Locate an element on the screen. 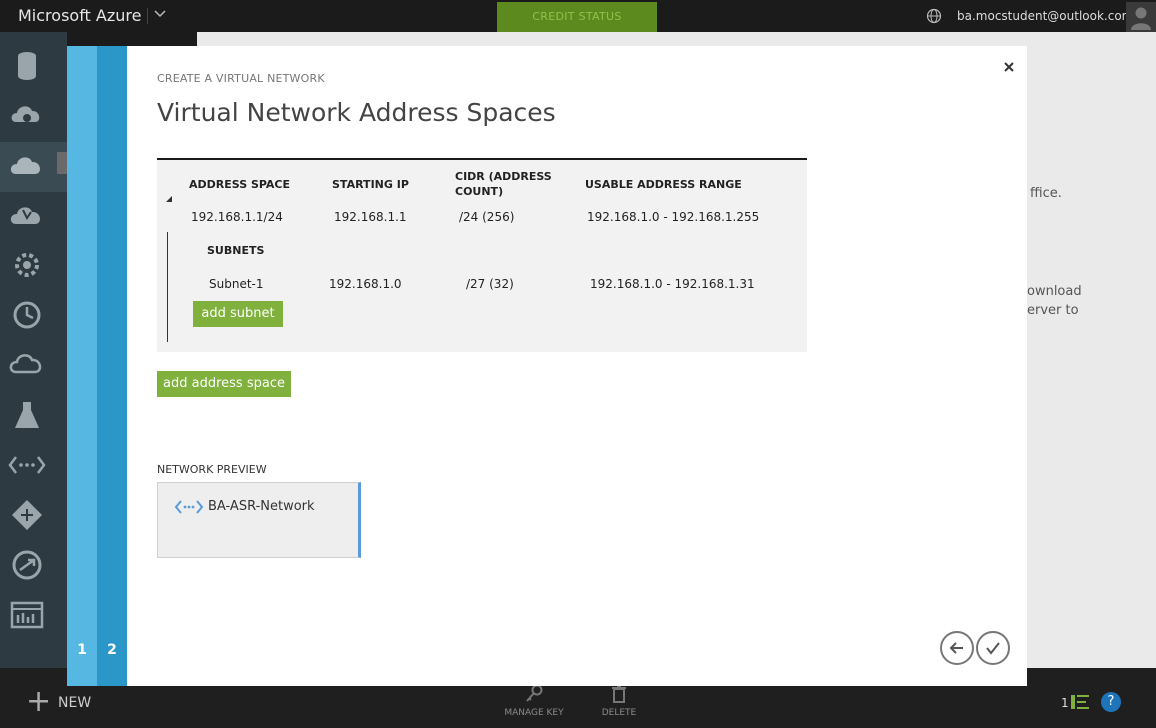 This screenshot has width=1156, height=728. arrow-left-icon is located at coordinates (956, 648).